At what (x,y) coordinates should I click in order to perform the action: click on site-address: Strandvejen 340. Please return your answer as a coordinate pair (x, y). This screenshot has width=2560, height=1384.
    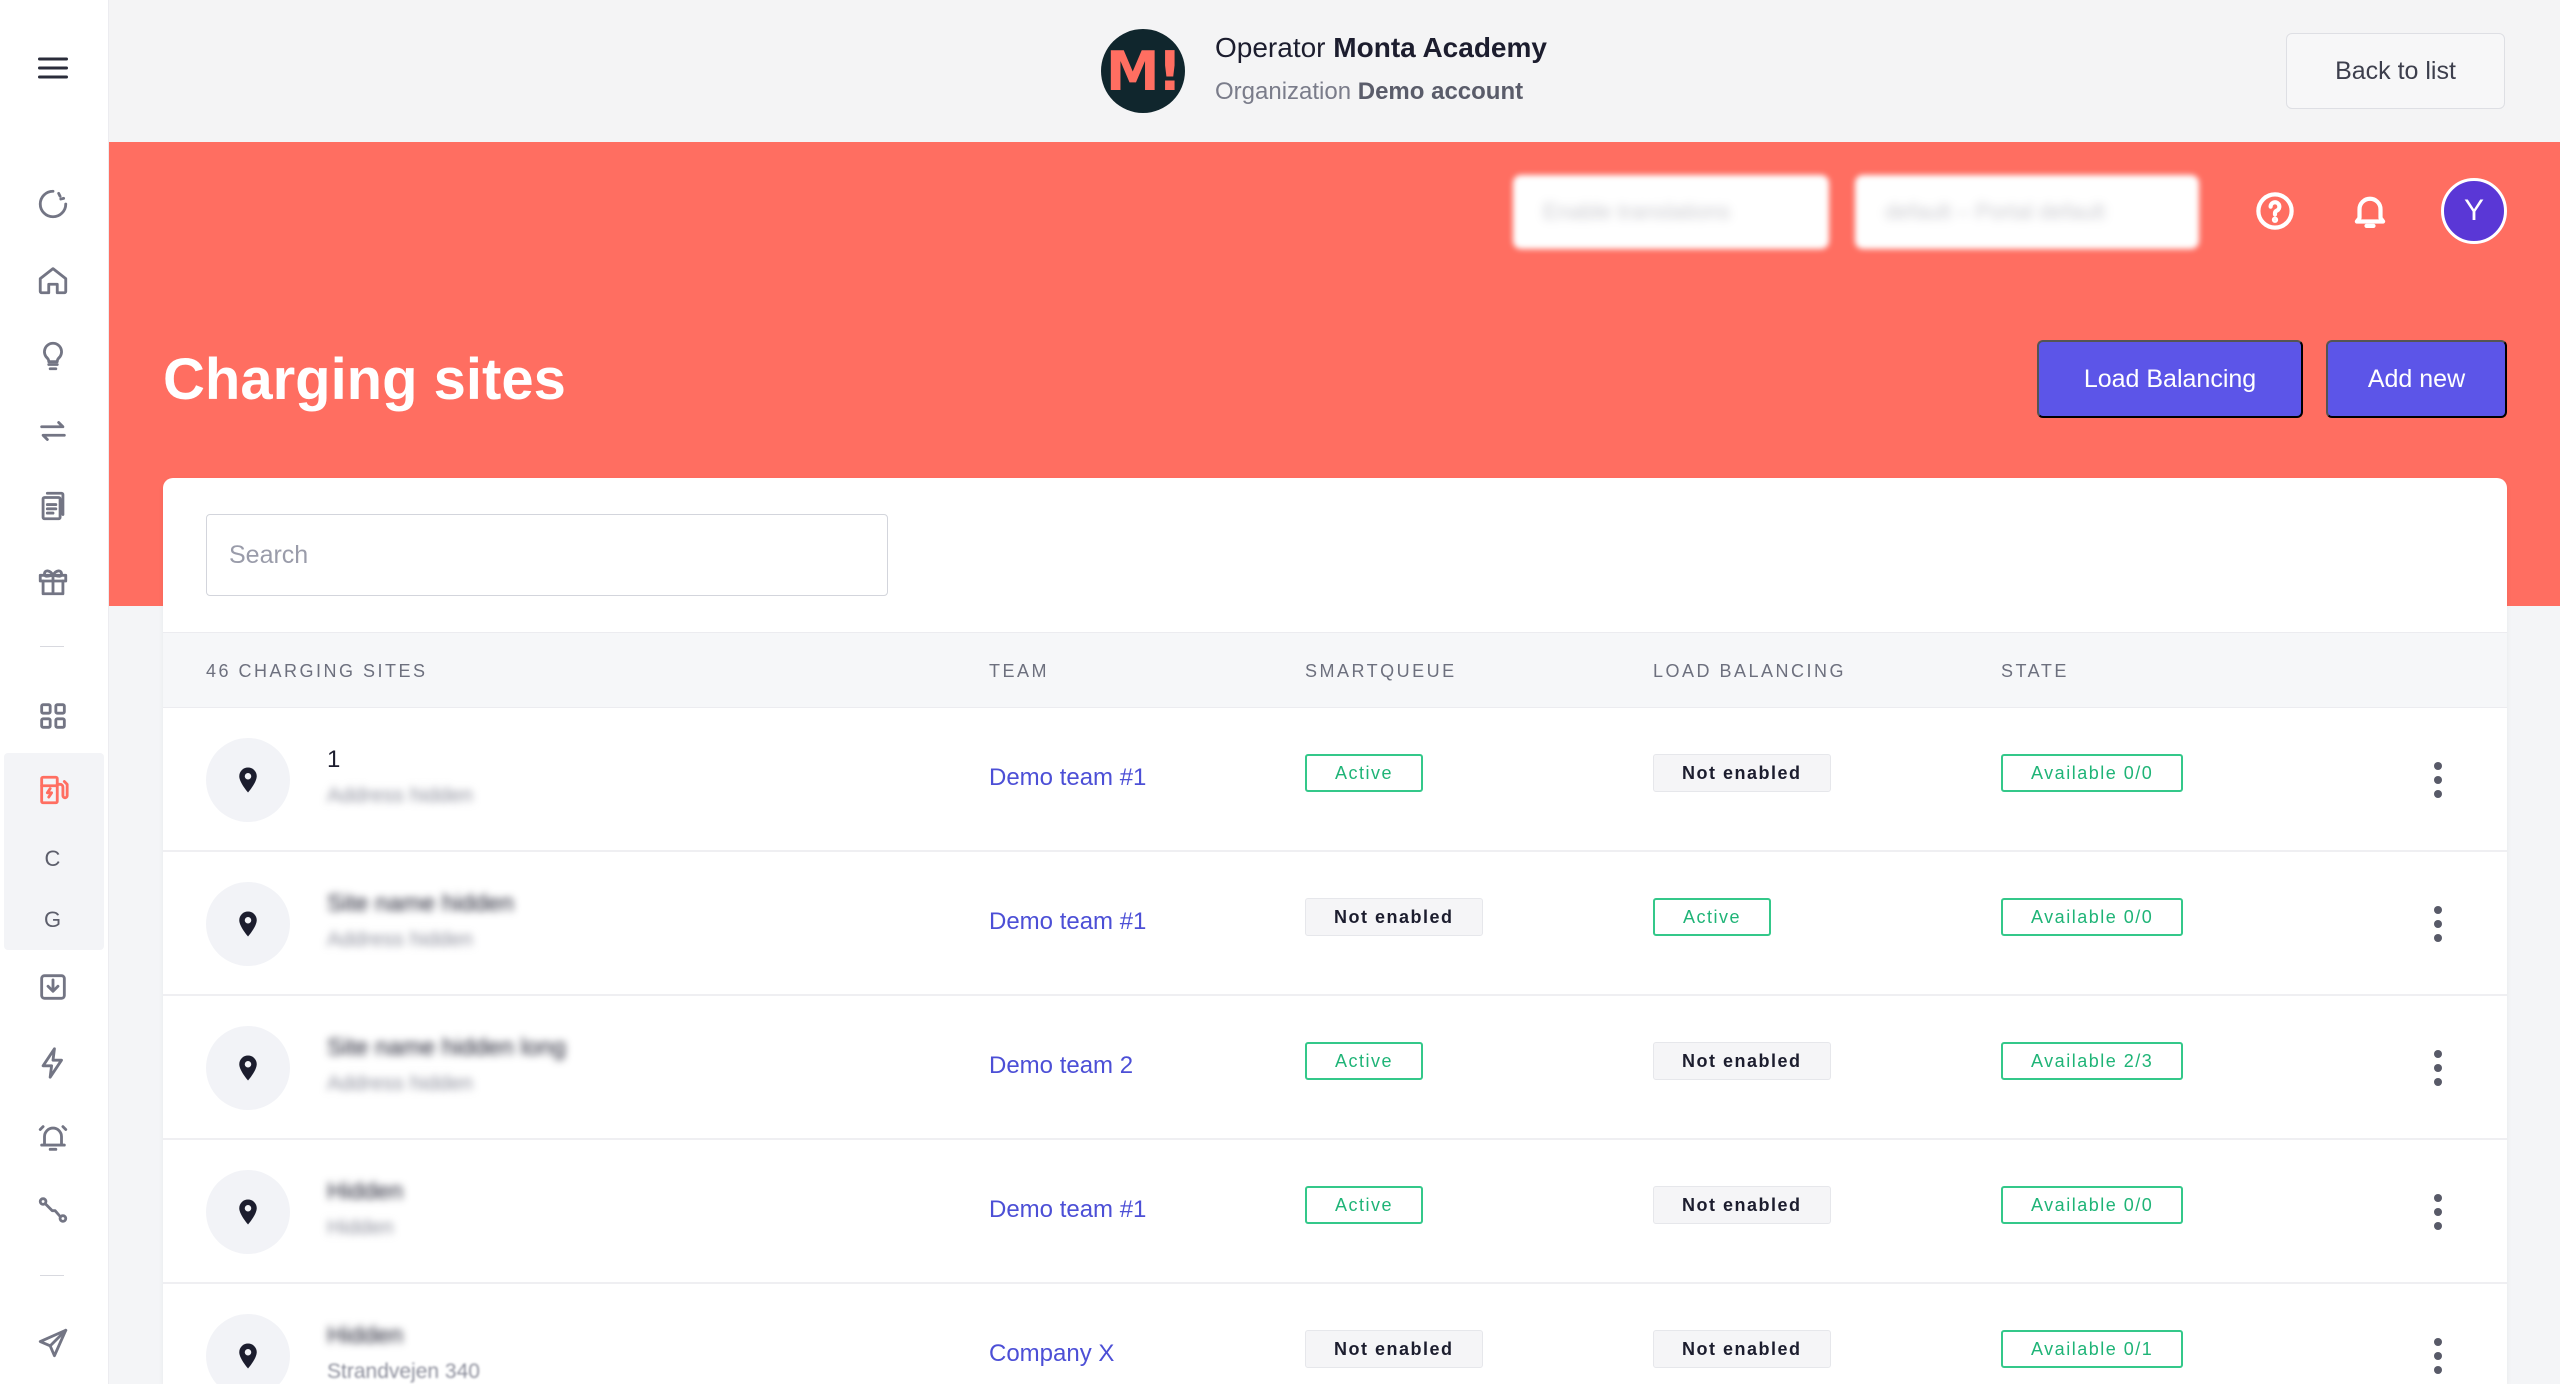
    Looking at the image, I should click on (403, 1371).